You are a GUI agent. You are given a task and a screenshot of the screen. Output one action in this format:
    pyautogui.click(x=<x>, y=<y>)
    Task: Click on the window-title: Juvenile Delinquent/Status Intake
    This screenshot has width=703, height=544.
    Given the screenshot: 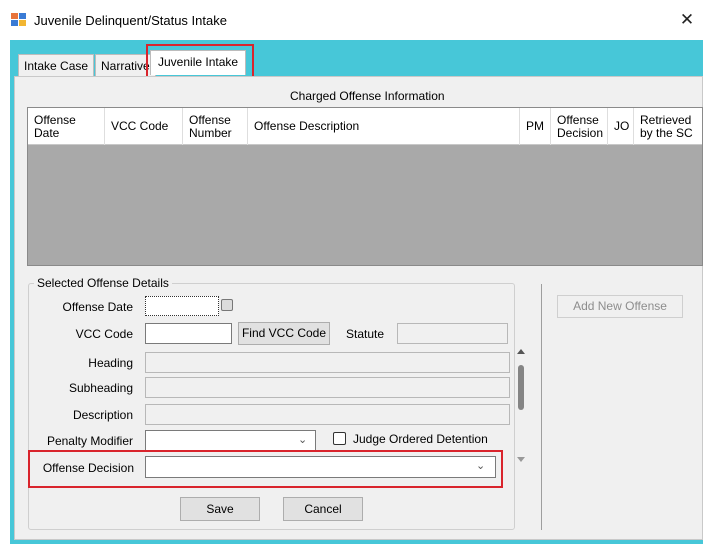 What is the action you would take?
    pyautogui.click(x=130, y=20)
    